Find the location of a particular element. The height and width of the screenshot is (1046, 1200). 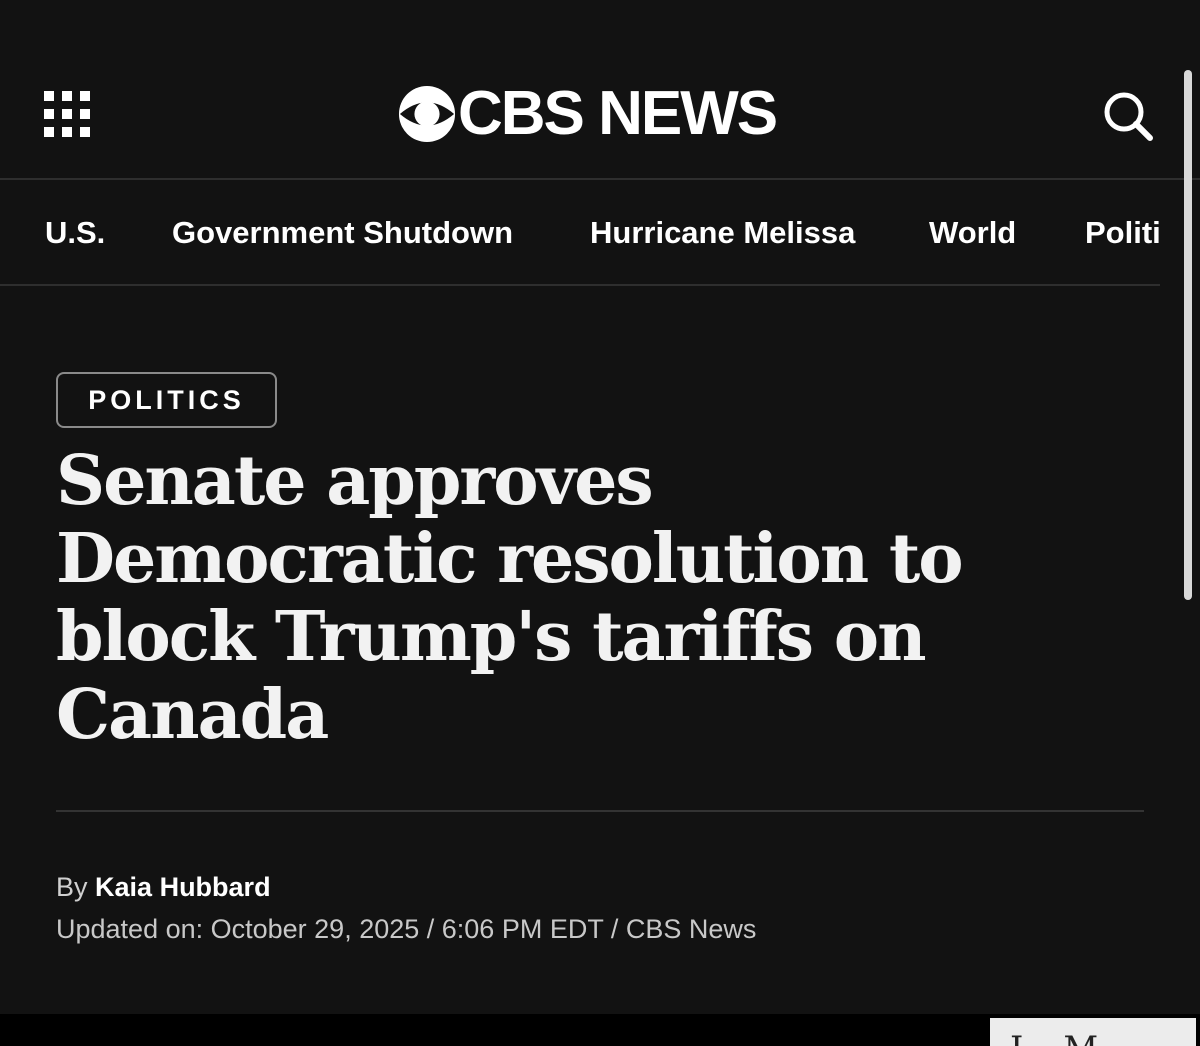

nav-item-hurricane-melissa: Hurricane Melissa is located at coordinates (722, 233).